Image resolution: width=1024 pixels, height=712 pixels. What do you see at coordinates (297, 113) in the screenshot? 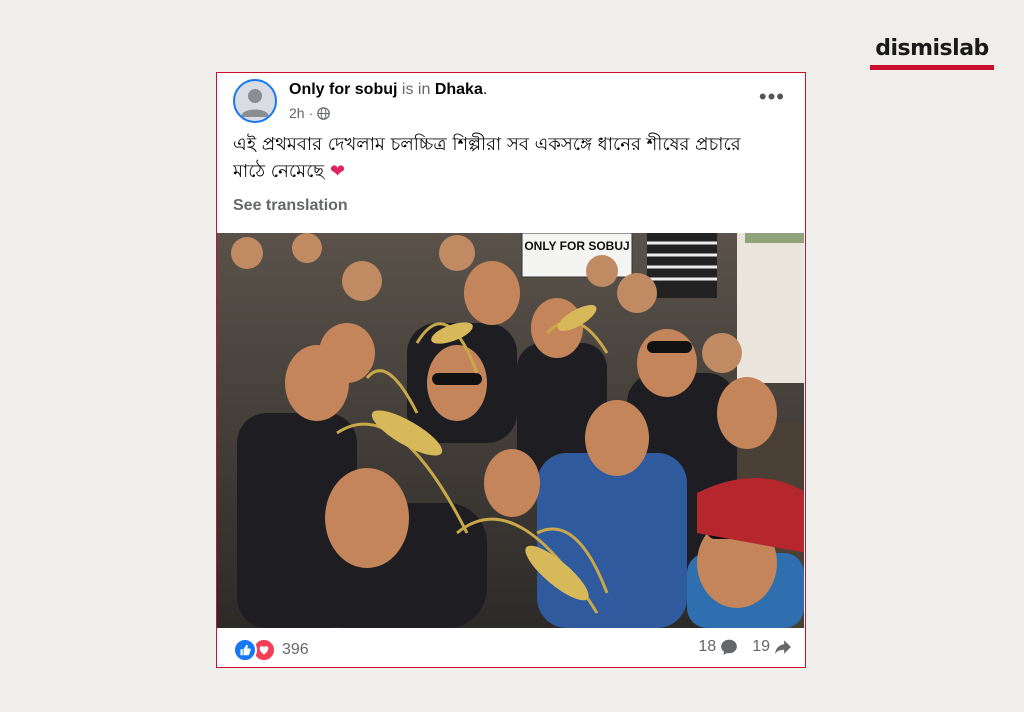
I see `post-time: 2h` at bounding box center [297, 113].